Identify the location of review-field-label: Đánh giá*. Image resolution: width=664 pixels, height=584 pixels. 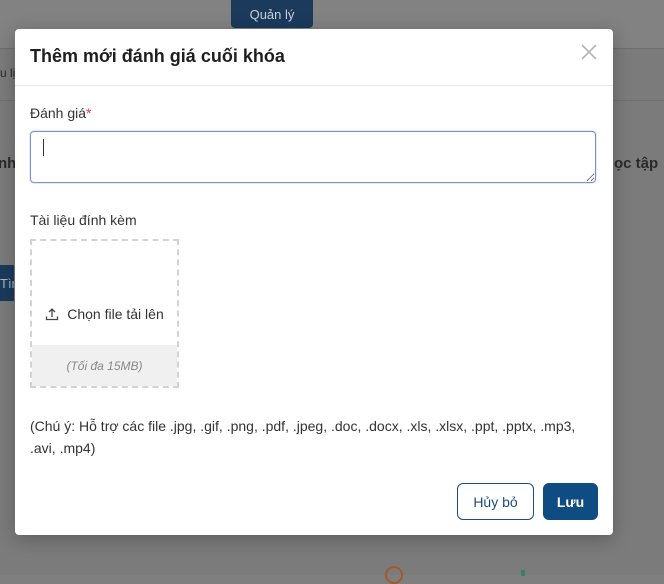
(61, 113).